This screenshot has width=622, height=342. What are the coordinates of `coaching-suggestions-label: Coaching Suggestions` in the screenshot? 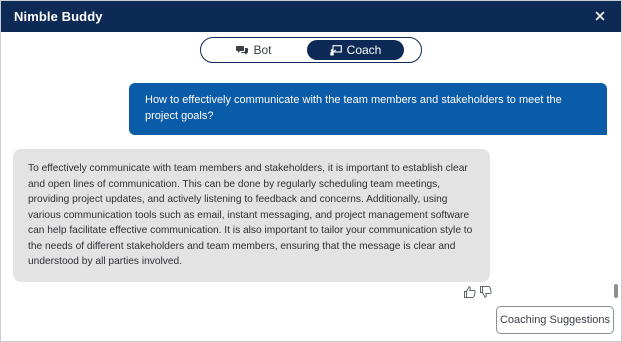 It's located at (555, 320).